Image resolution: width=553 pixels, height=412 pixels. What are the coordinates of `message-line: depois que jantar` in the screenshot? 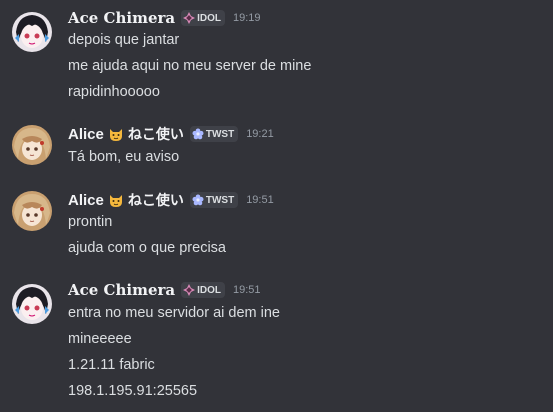 It's located at (124, 40).